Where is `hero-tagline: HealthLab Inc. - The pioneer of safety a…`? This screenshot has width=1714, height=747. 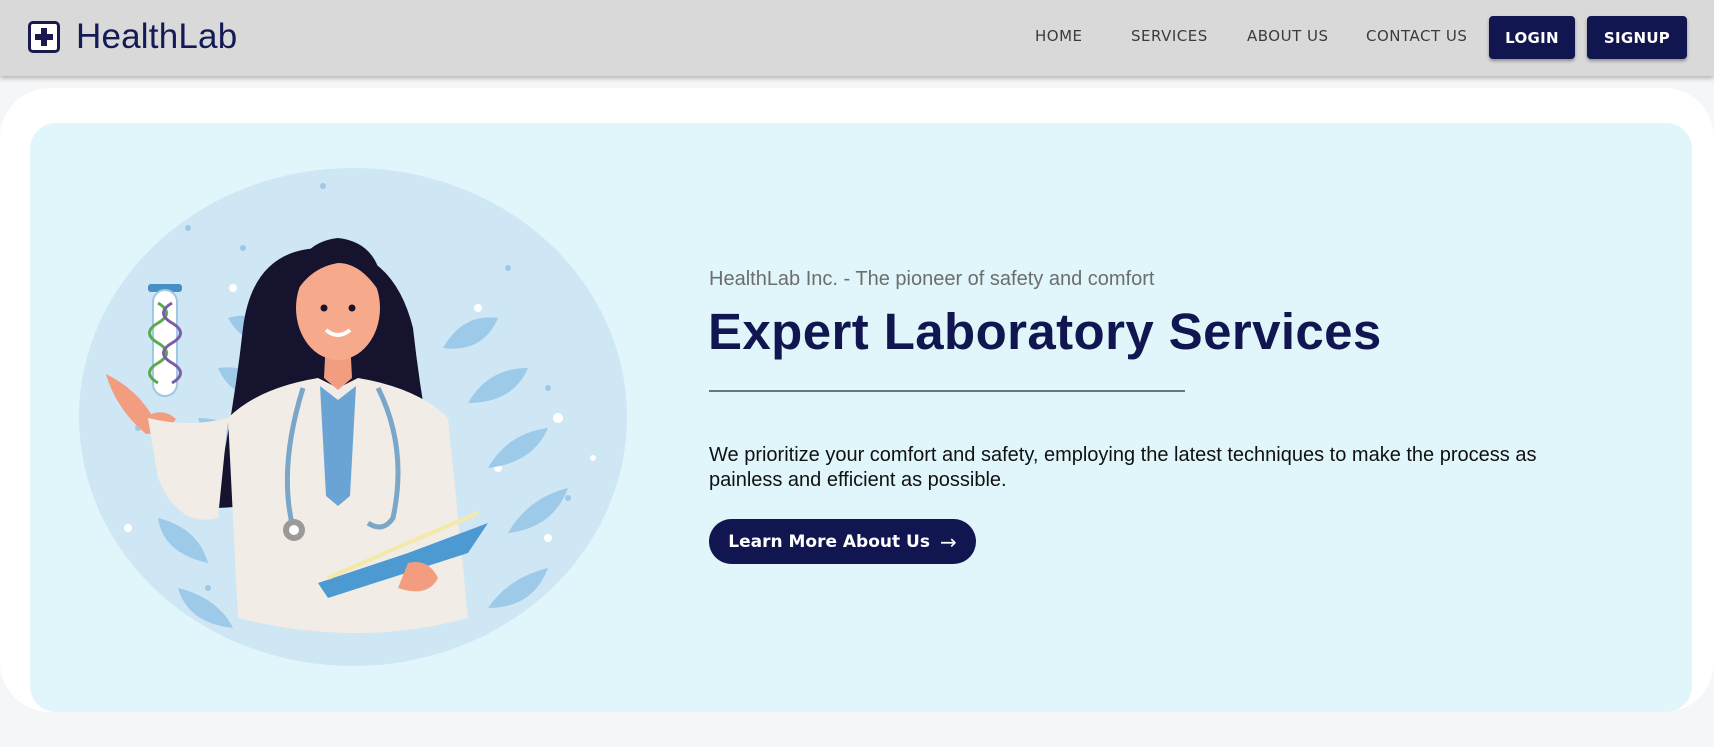
hero-tagline: HealthLab Inc. - The pioneer of safety a… is located at coordinates (932, 279).